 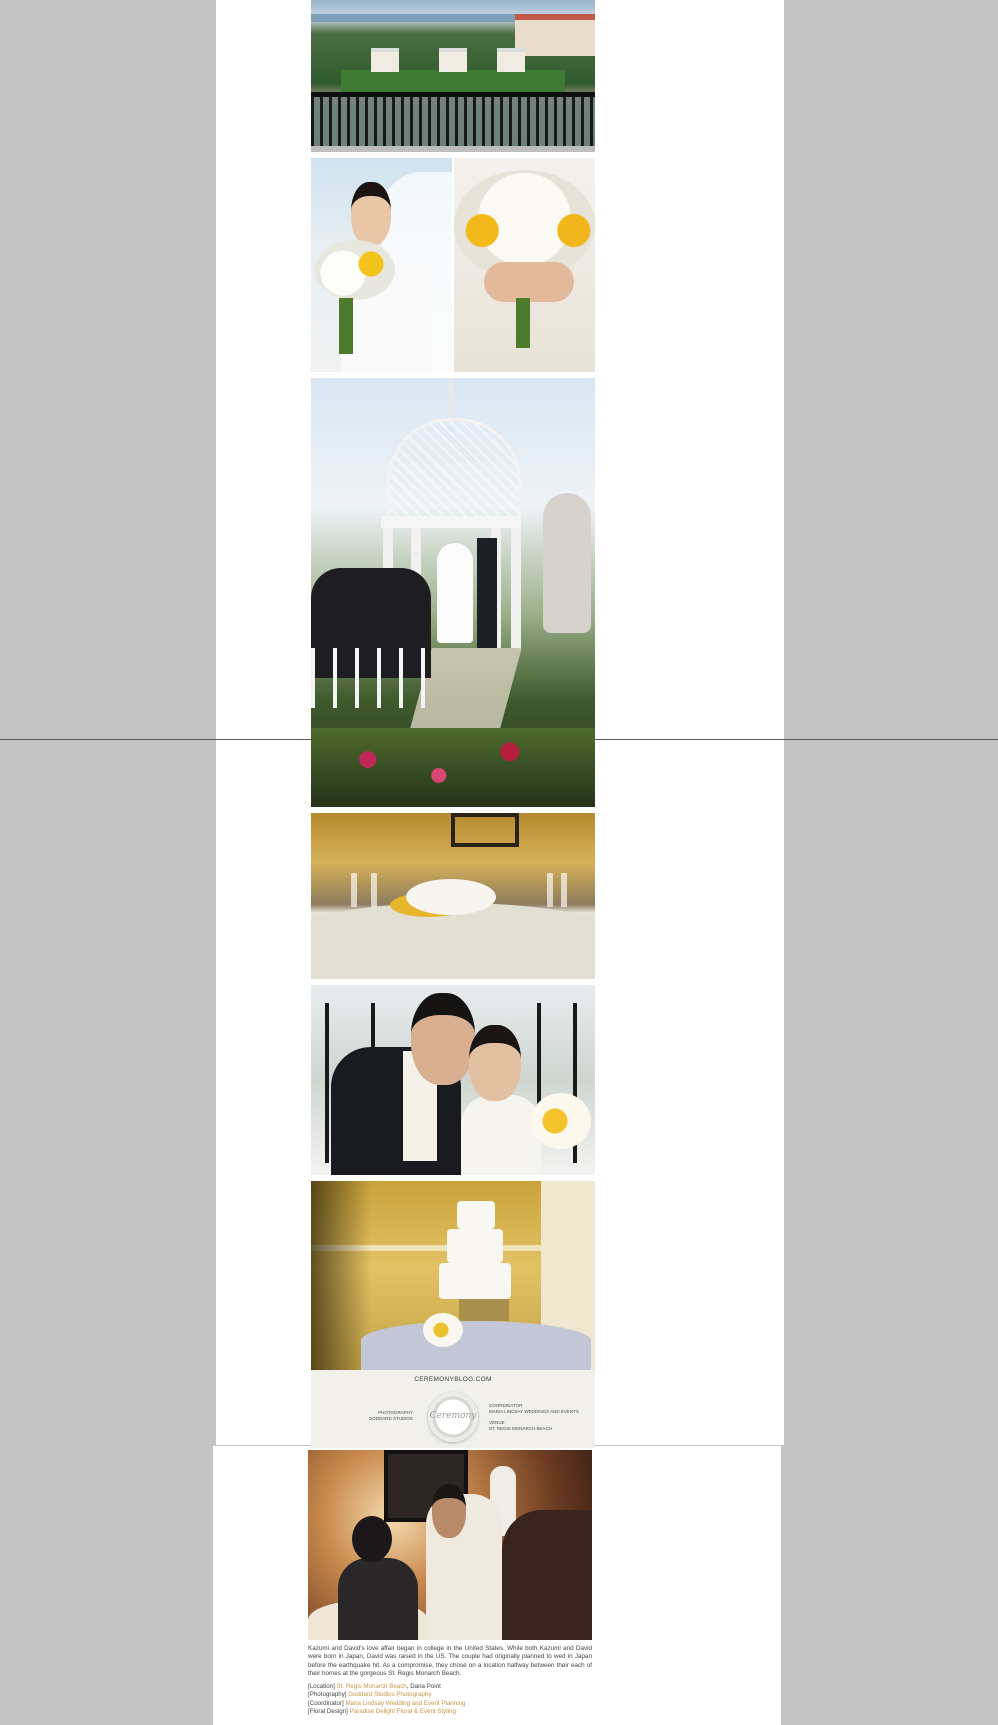 I want to click on vendor-tag: [Photography], so click(x=327, y=1695).